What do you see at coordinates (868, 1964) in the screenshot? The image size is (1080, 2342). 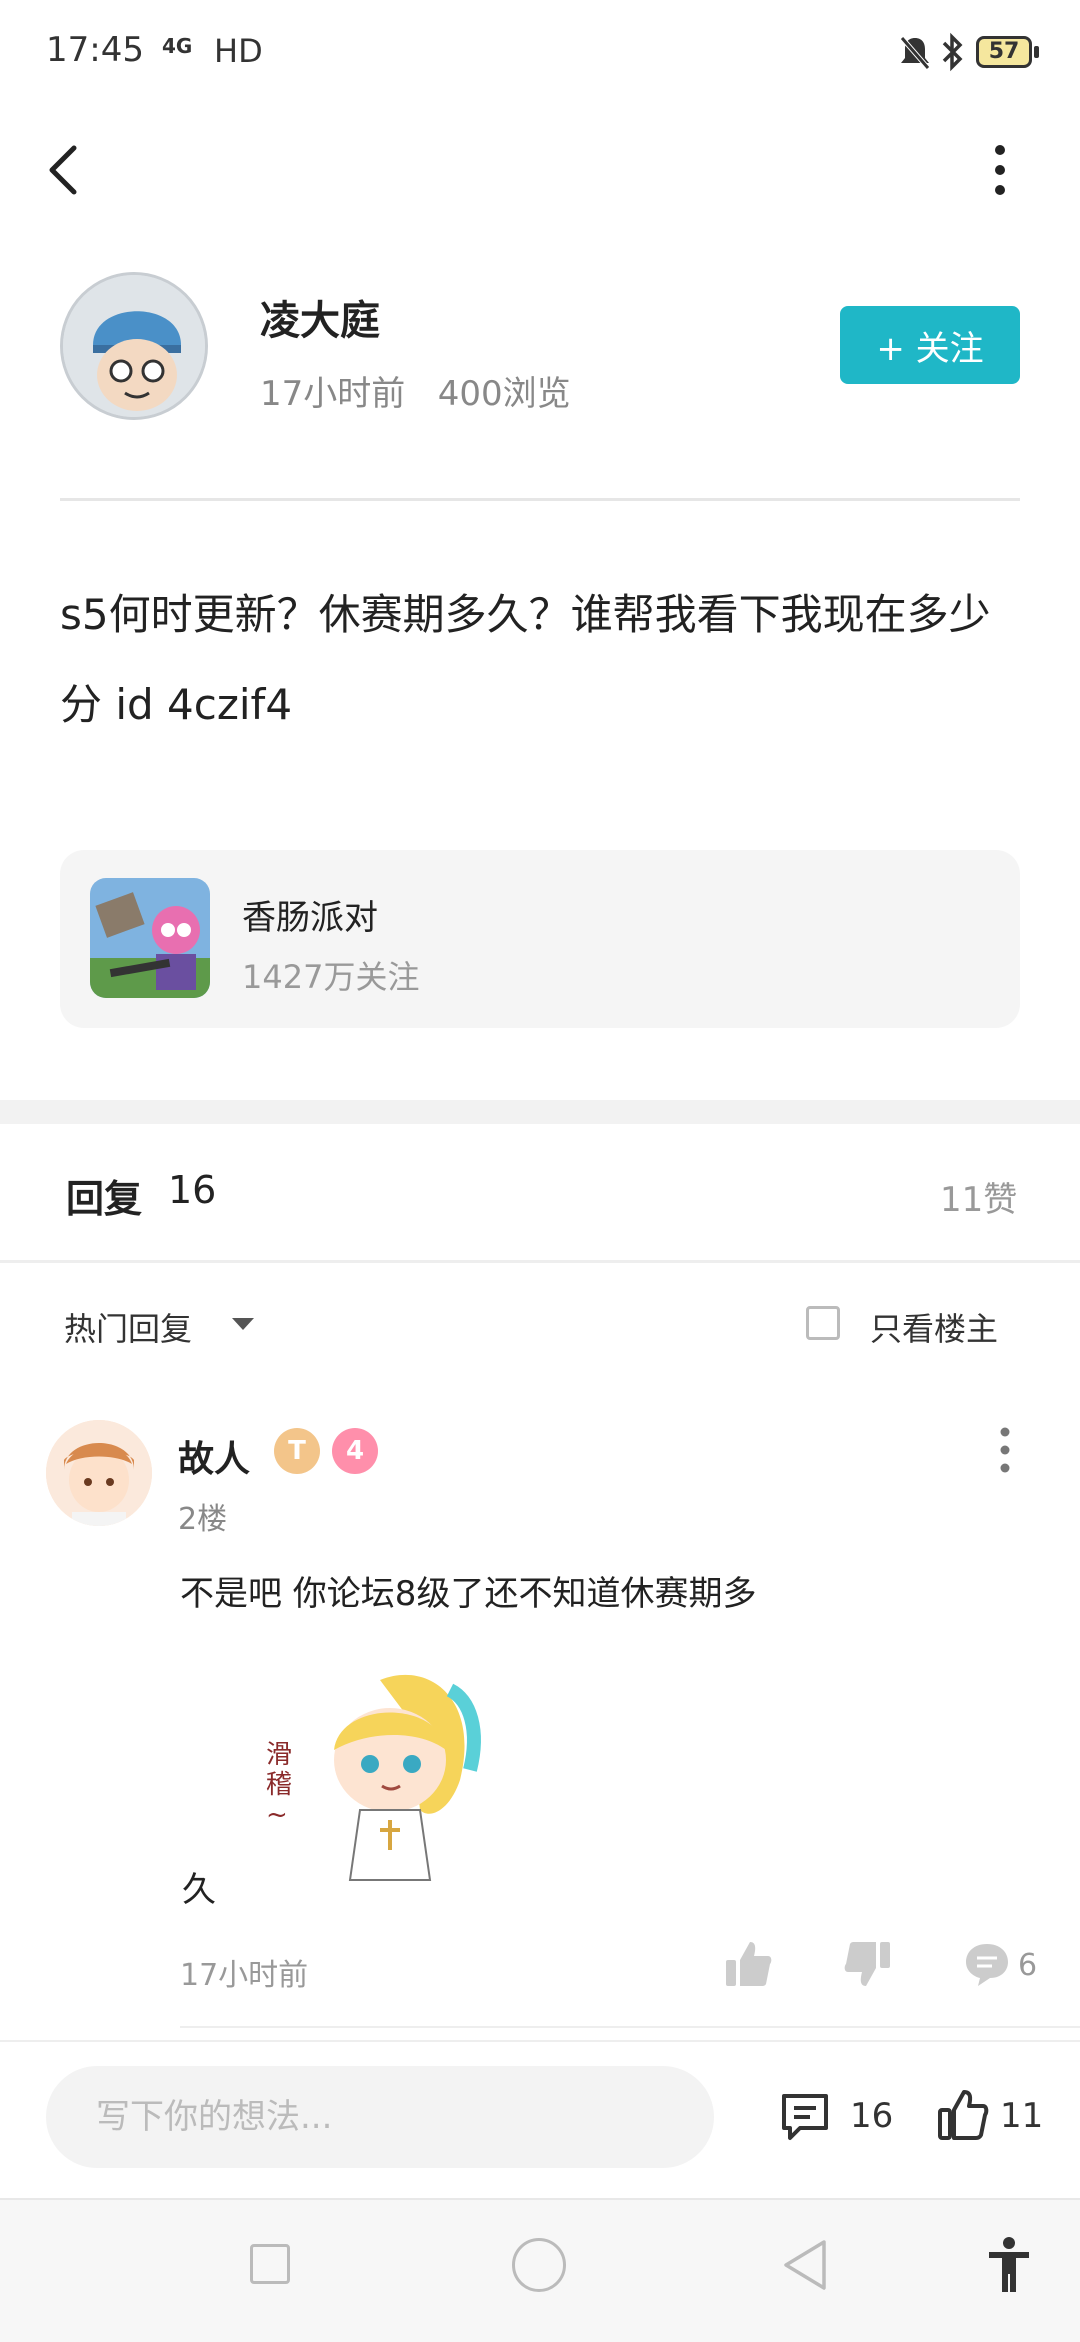 I see `thumb-down-icon` at bounding box center [868, 1964].